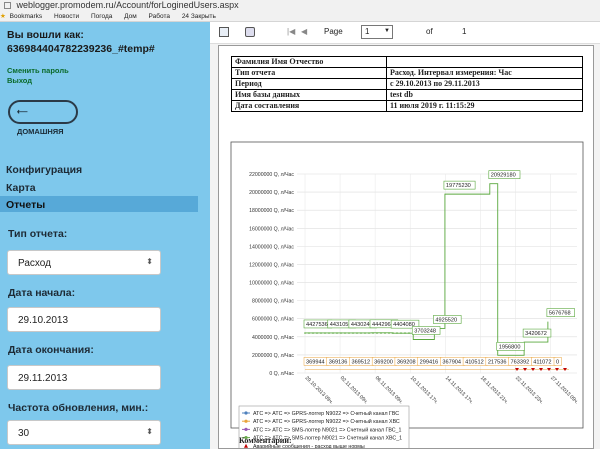 This screenshot has height=449, width=600. What do you see at coordinates (291, 31) in the screenshot?
I see `first-page-icon: |◀` at bounding box center [291, 31].